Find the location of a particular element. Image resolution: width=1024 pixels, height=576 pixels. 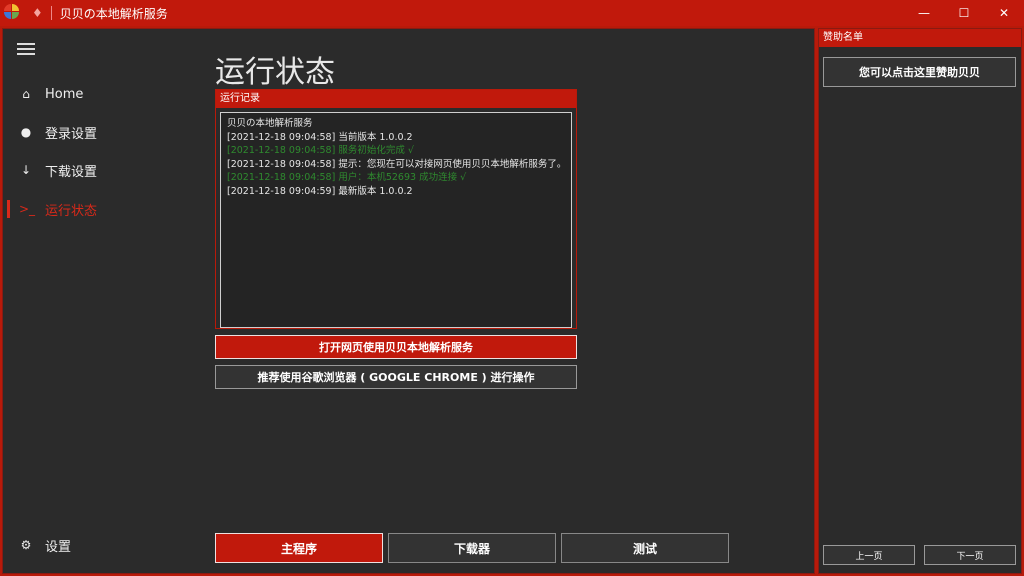

log-header: 运行记录 is located at coordinates (396, 99).